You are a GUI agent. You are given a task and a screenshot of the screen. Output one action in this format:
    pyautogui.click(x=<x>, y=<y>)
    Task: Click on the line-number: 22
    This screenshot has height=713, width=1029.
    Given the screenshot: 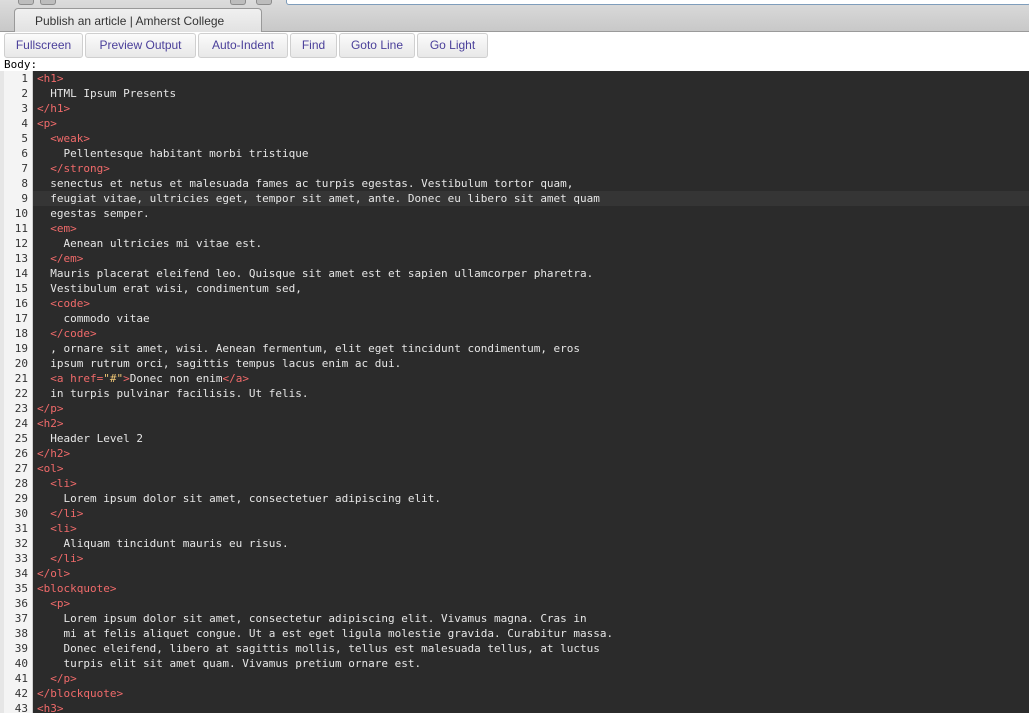 What is the action you would take?
    pyautogui.click(x=21, y=393)
    